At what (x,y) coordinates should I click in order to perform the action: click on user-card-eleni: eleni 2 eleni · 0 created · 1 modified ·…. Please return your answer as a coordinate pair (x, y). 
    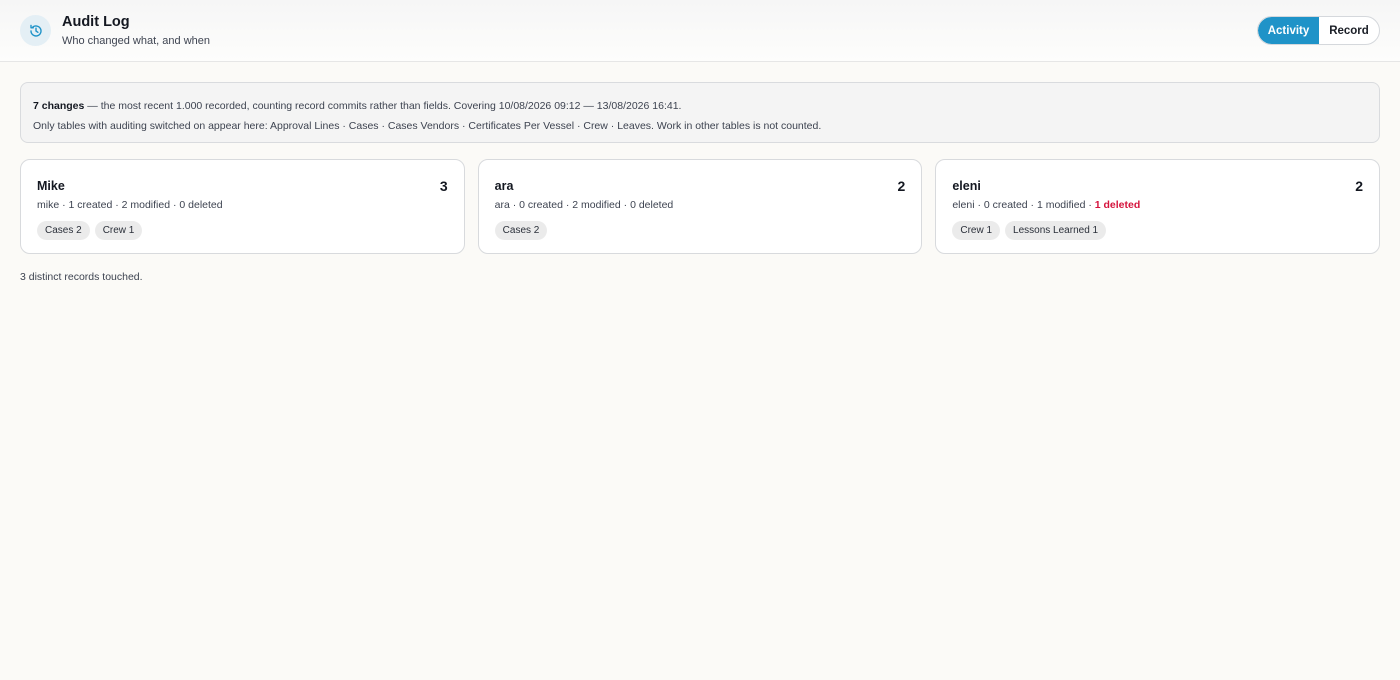
    Looking at the image, I should click on (1158, 206).